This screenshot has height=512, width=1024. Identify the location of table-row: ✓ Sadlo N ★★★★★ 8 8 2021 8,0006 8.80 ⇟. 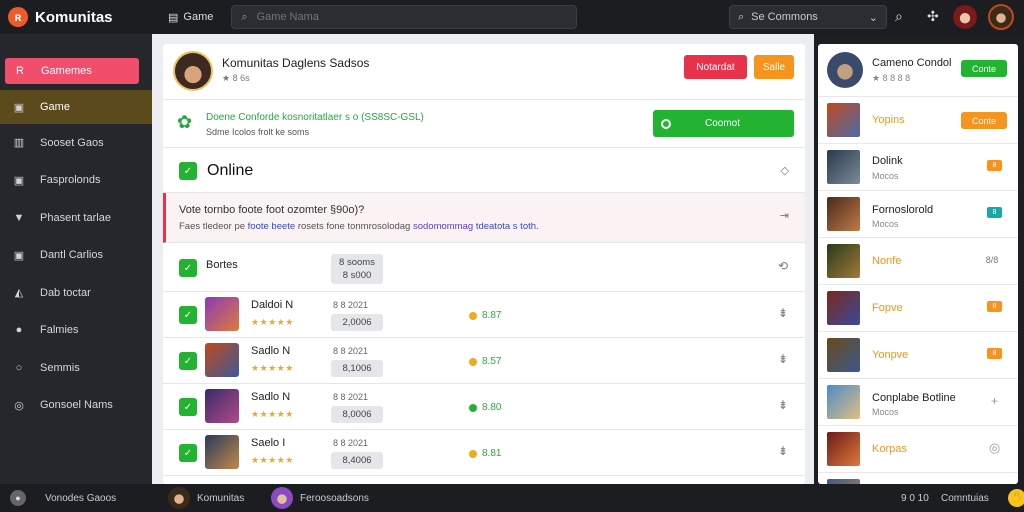
(484, 407).